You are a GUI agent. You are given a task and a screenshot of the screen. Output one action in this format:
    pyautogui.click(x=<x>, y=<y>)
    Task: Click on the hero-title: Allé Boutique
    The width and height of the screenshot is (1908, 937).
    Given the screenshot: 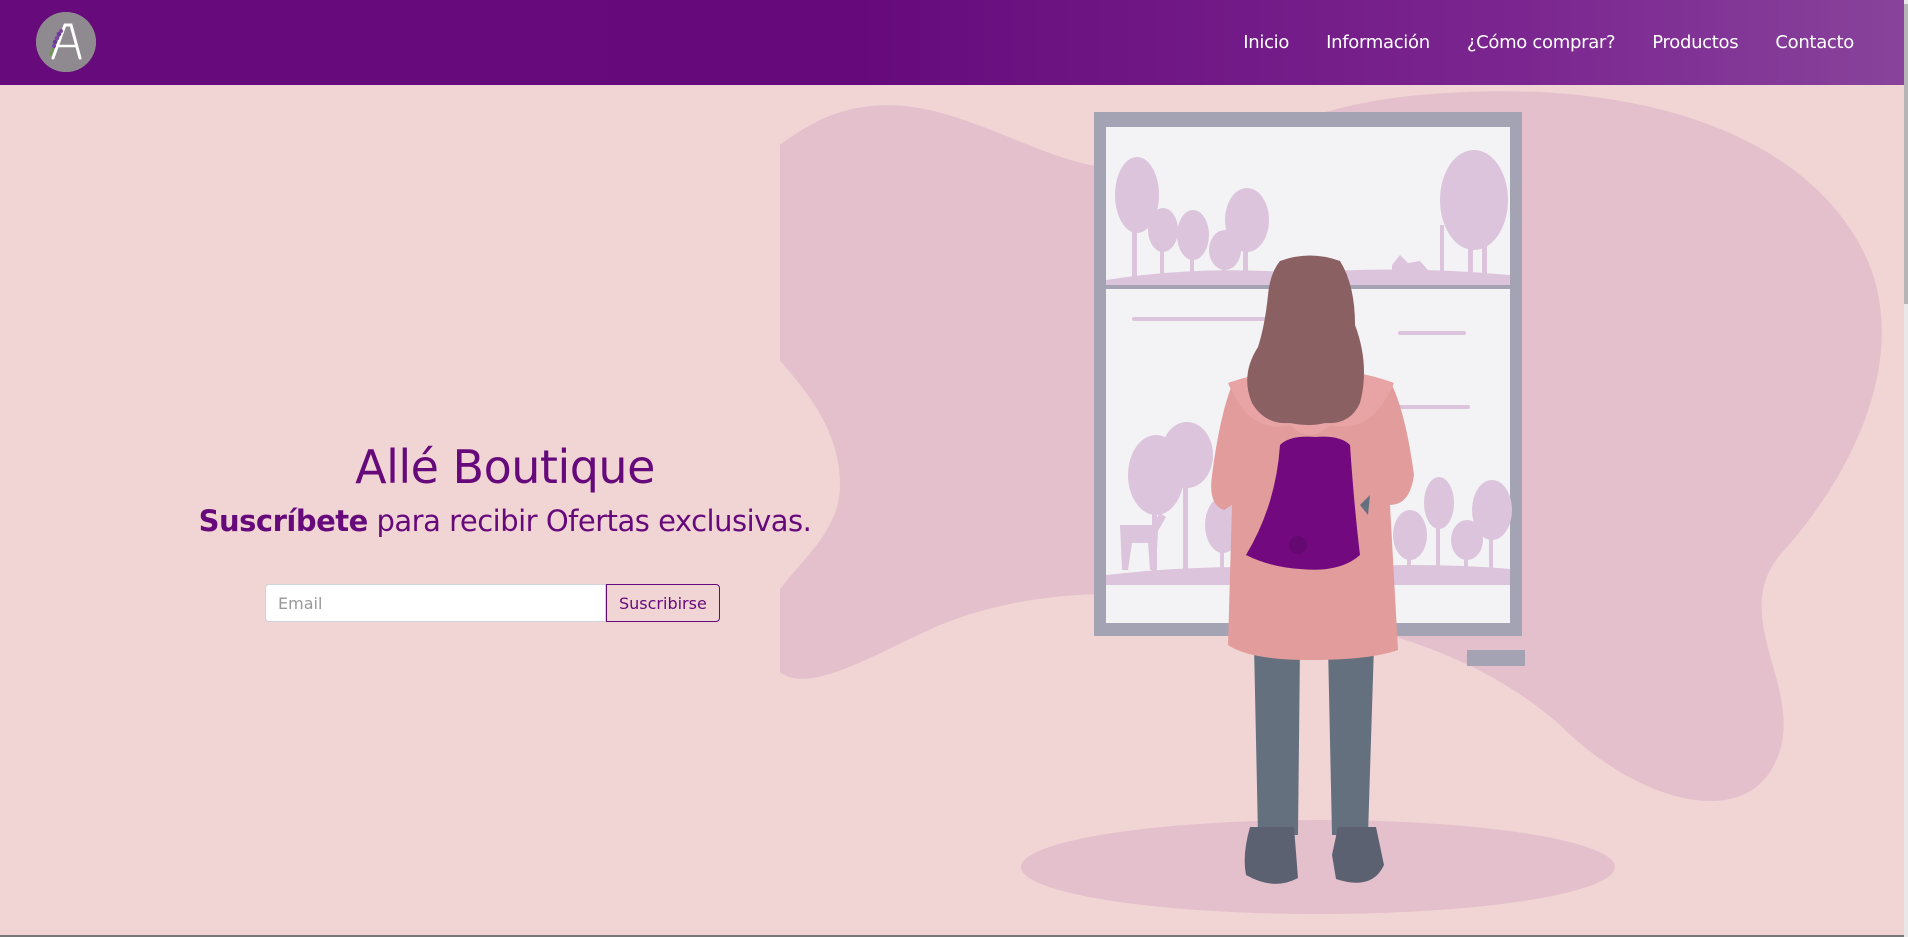 What is the action you would take?
    pyautogui.click(x=505, y=467)
    